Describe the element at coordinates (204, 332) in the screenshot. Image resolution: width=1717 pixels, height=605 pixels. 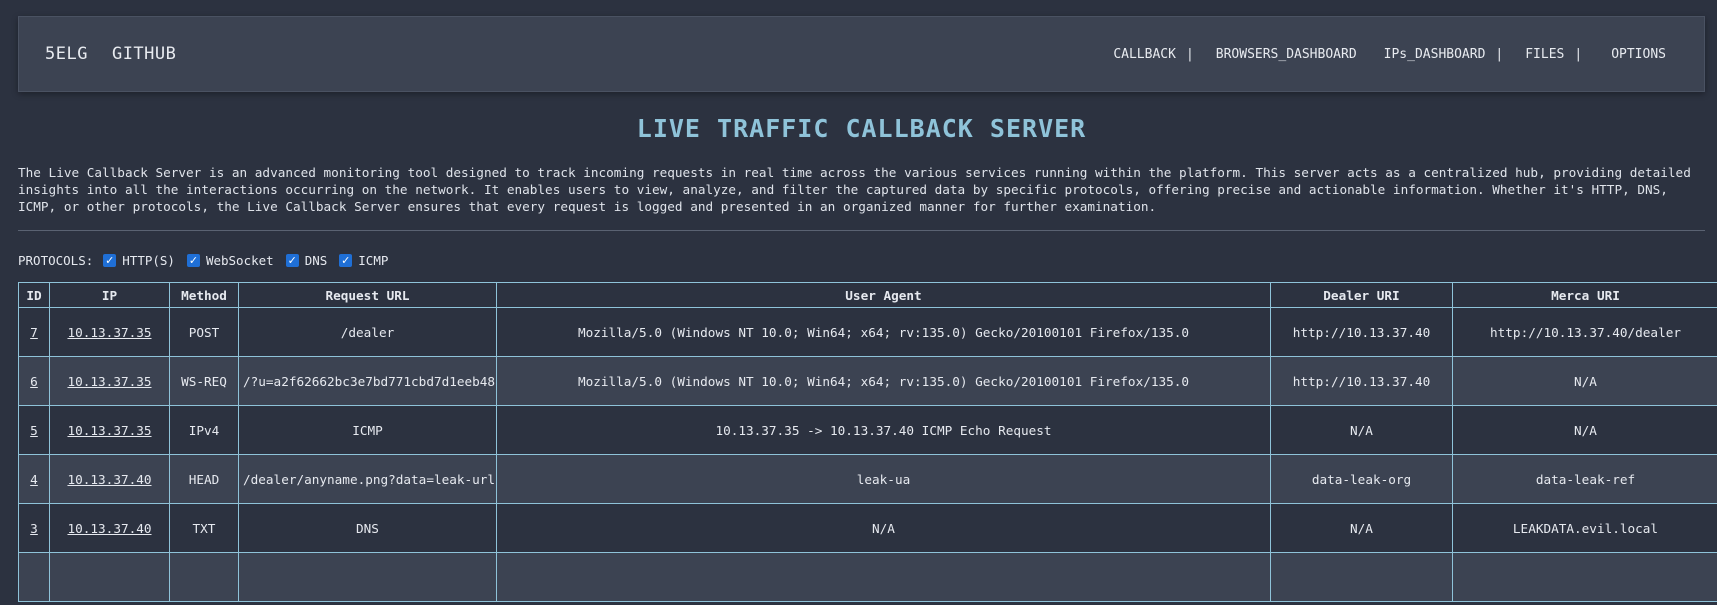
I see `cell-method: POST` at that location.